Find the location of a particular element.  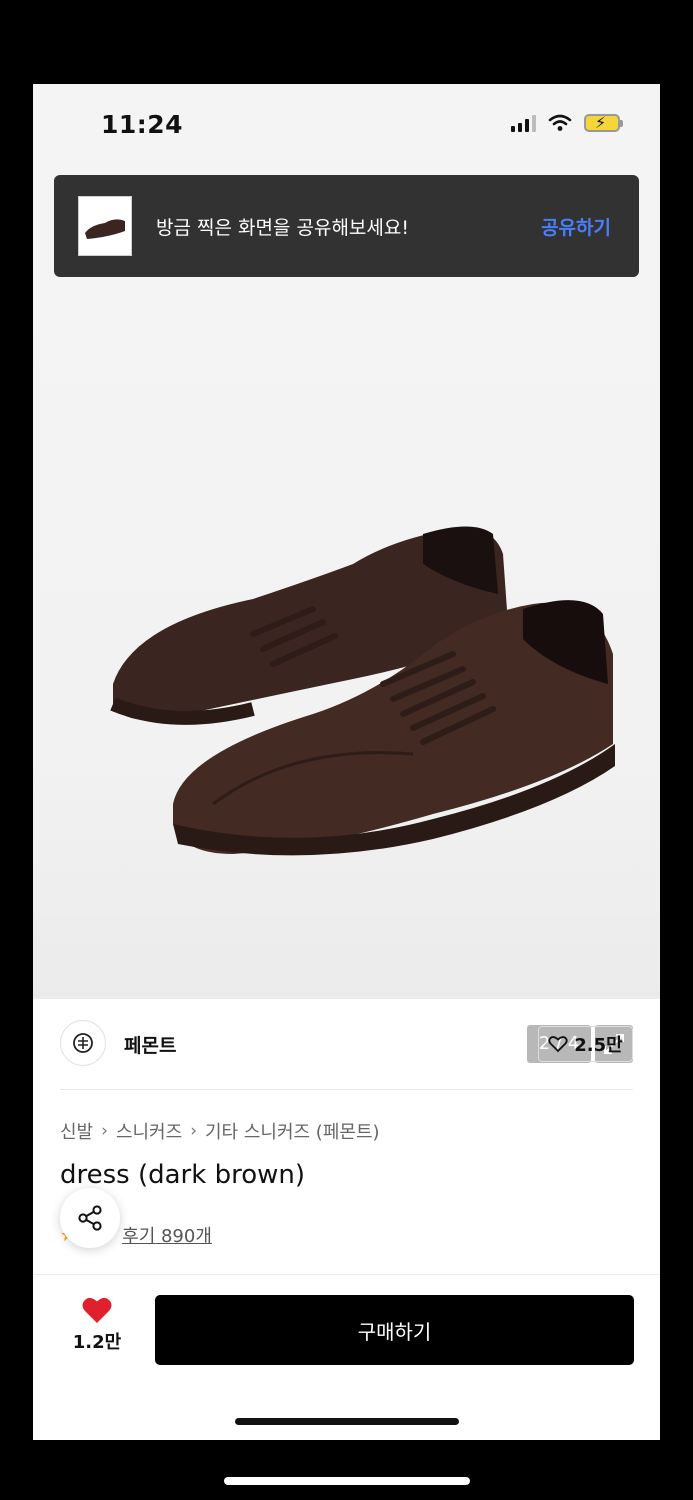

bottom-action-bar: 1.2만 구매하기 is located at coordinates (346, 1335).